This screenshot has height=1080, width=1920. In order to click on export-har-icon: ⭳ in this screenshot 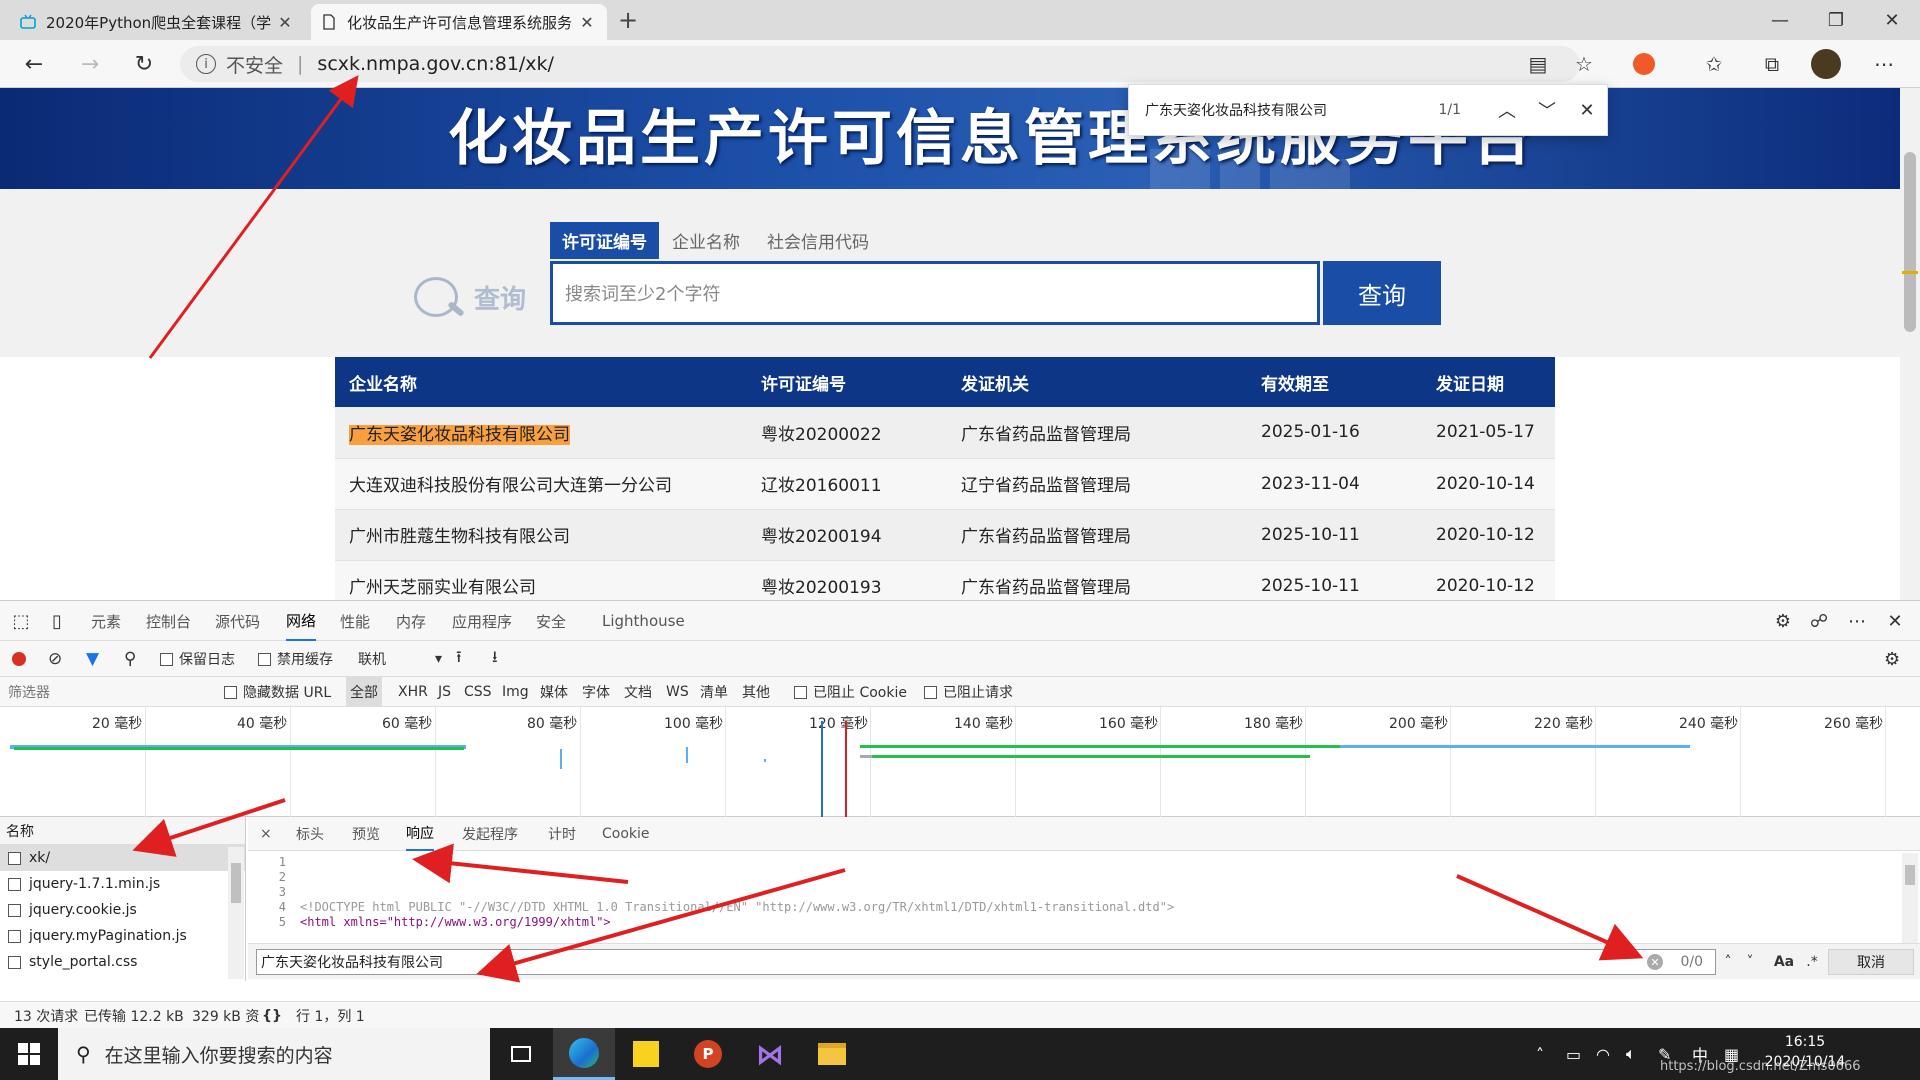, I will do `click(495, 659)`.